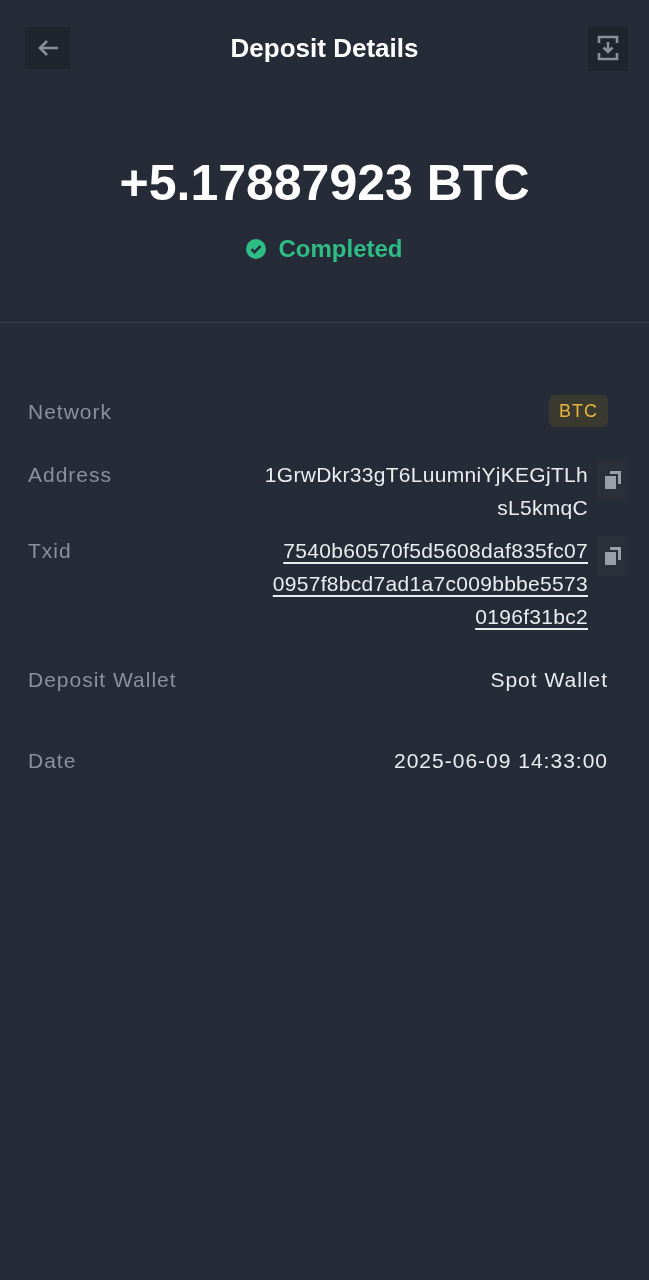 The width and height of the screenshot is (649, 1280). Describe the element at coordinates (430, 583) in the screenshot. I see `transaction-id-link: 7540b60570f5d5608daf835fc07 0957f8bcd7ad1a7c009bbbe5573 0196f31bc2` at that location.